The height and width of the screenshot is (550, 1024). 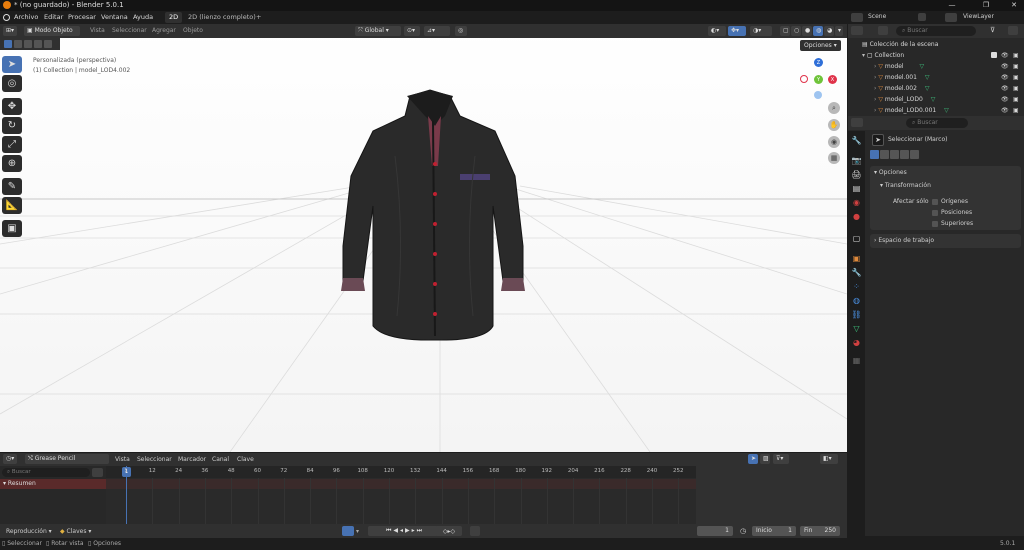 I want to click on locations-checkbox-box, so click(x=935, y=212).